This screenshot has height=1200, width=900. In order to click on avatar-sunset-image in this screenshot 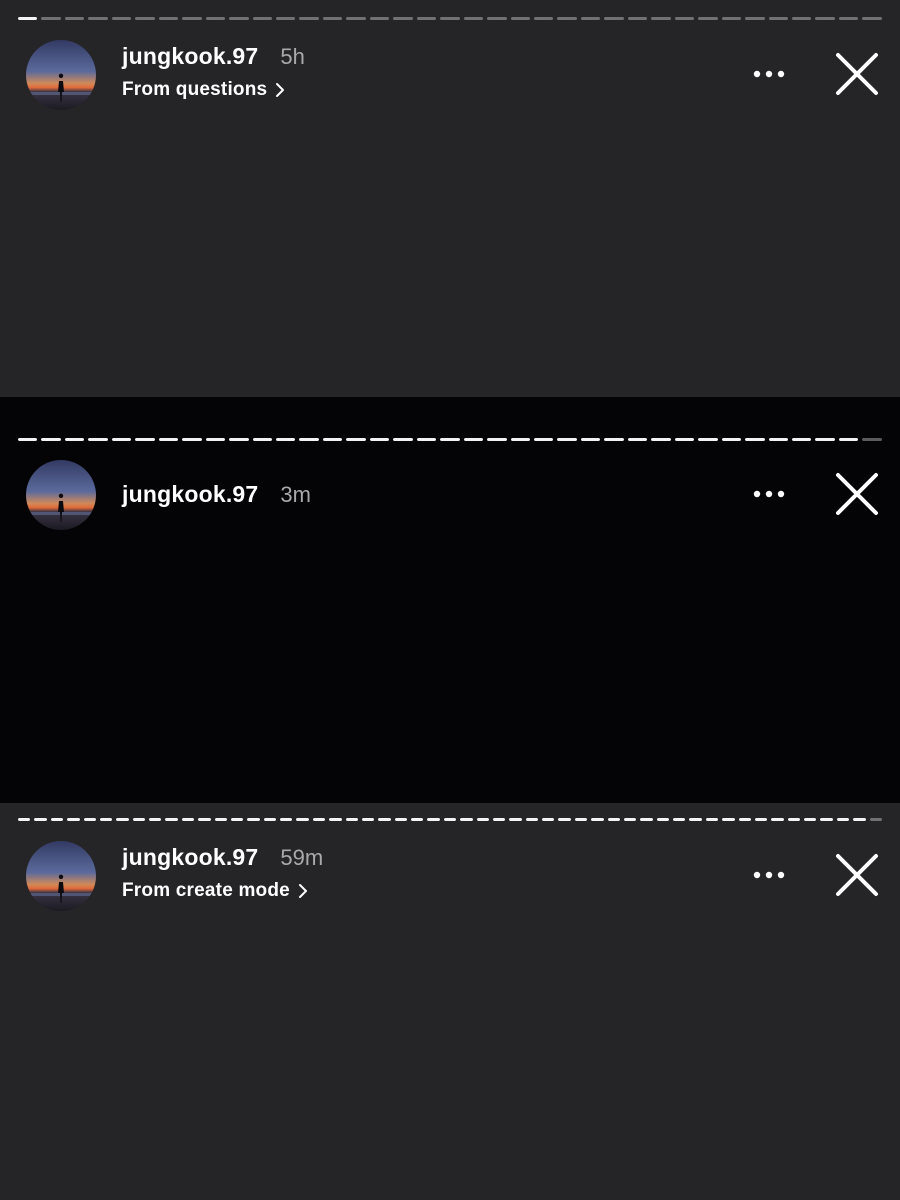, I will do `click(61, 75)`.